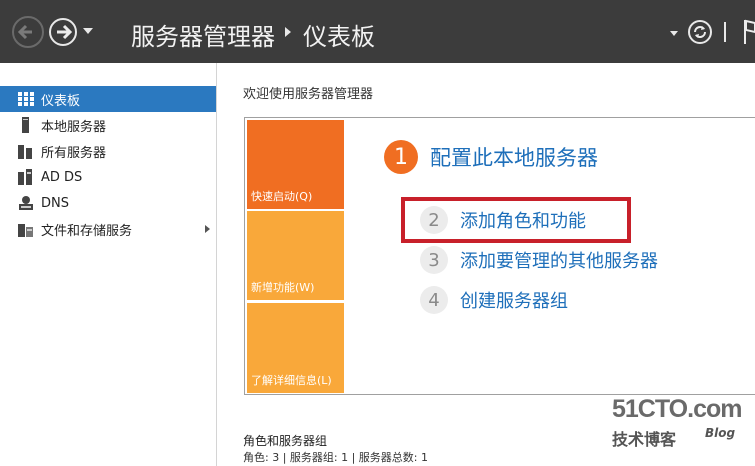 This screenshot has height=466, width=755. I want to click on page-title: 仪表板, so click(339, 37).